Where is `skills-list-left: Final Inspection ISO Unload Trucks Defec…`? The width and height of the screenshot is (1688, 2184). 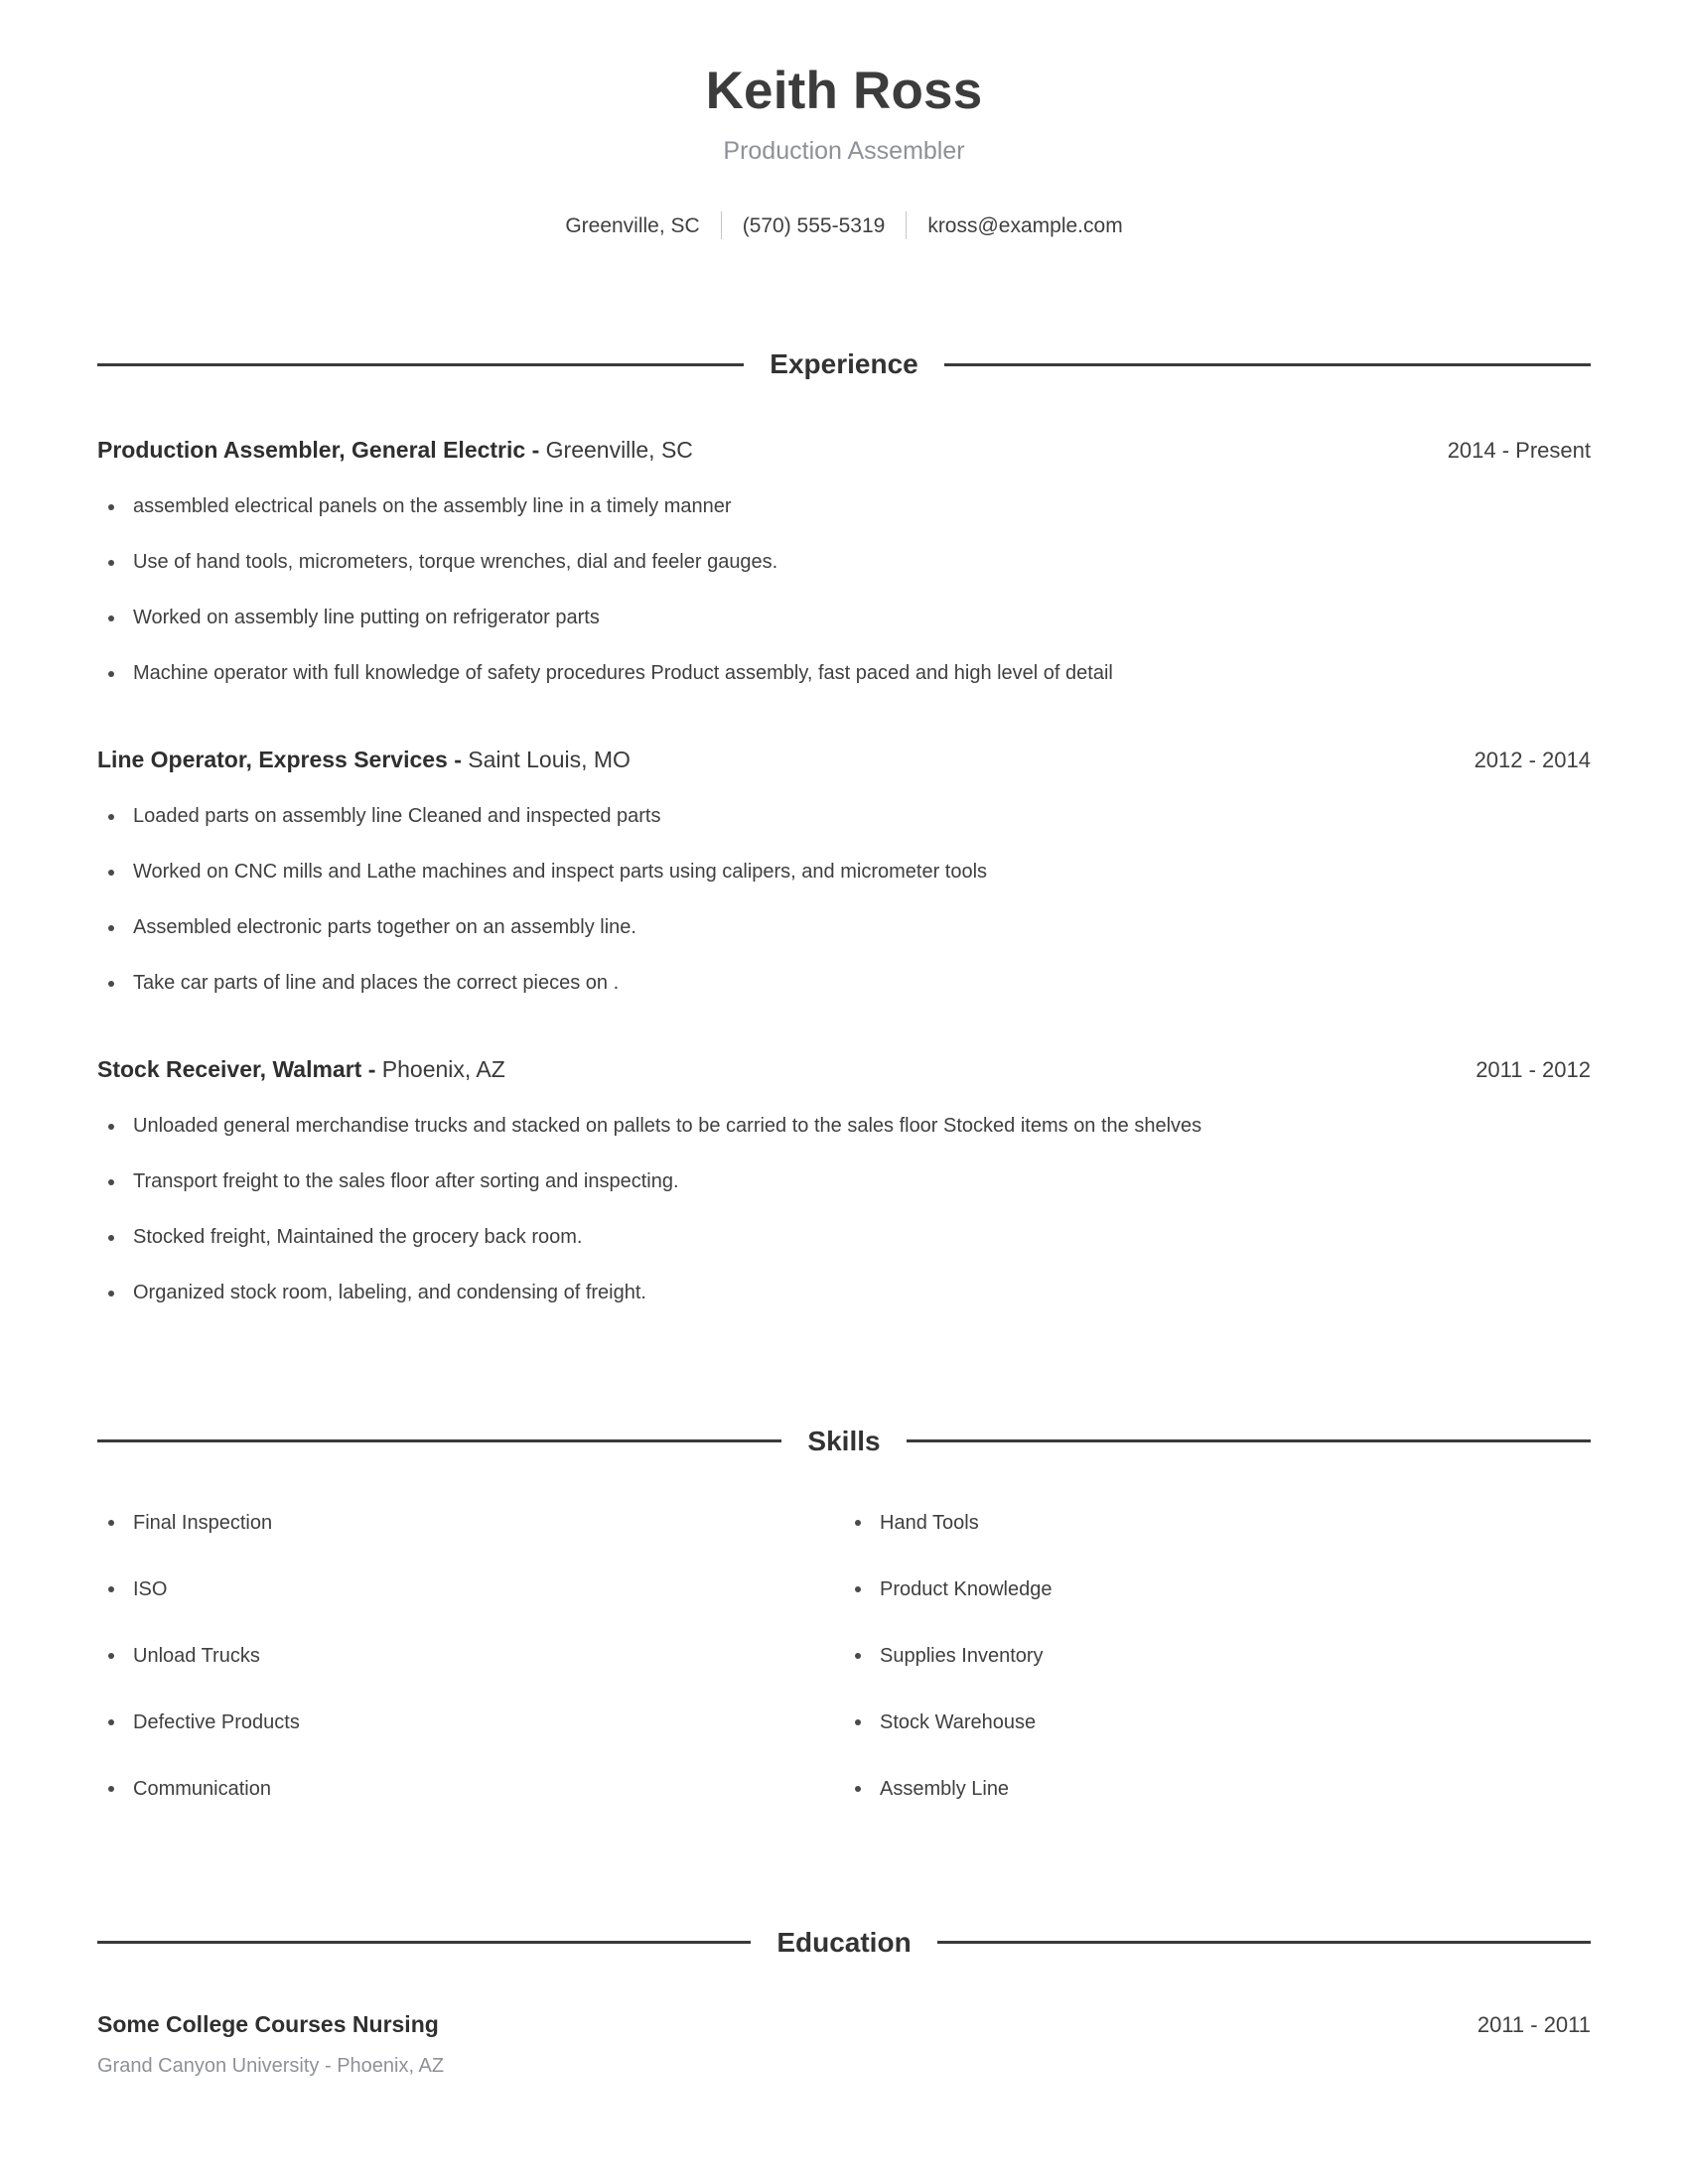 skills-list-left: Final Inspection ISO Unload Trucks Defec… is located at coordinates (460, 1656).